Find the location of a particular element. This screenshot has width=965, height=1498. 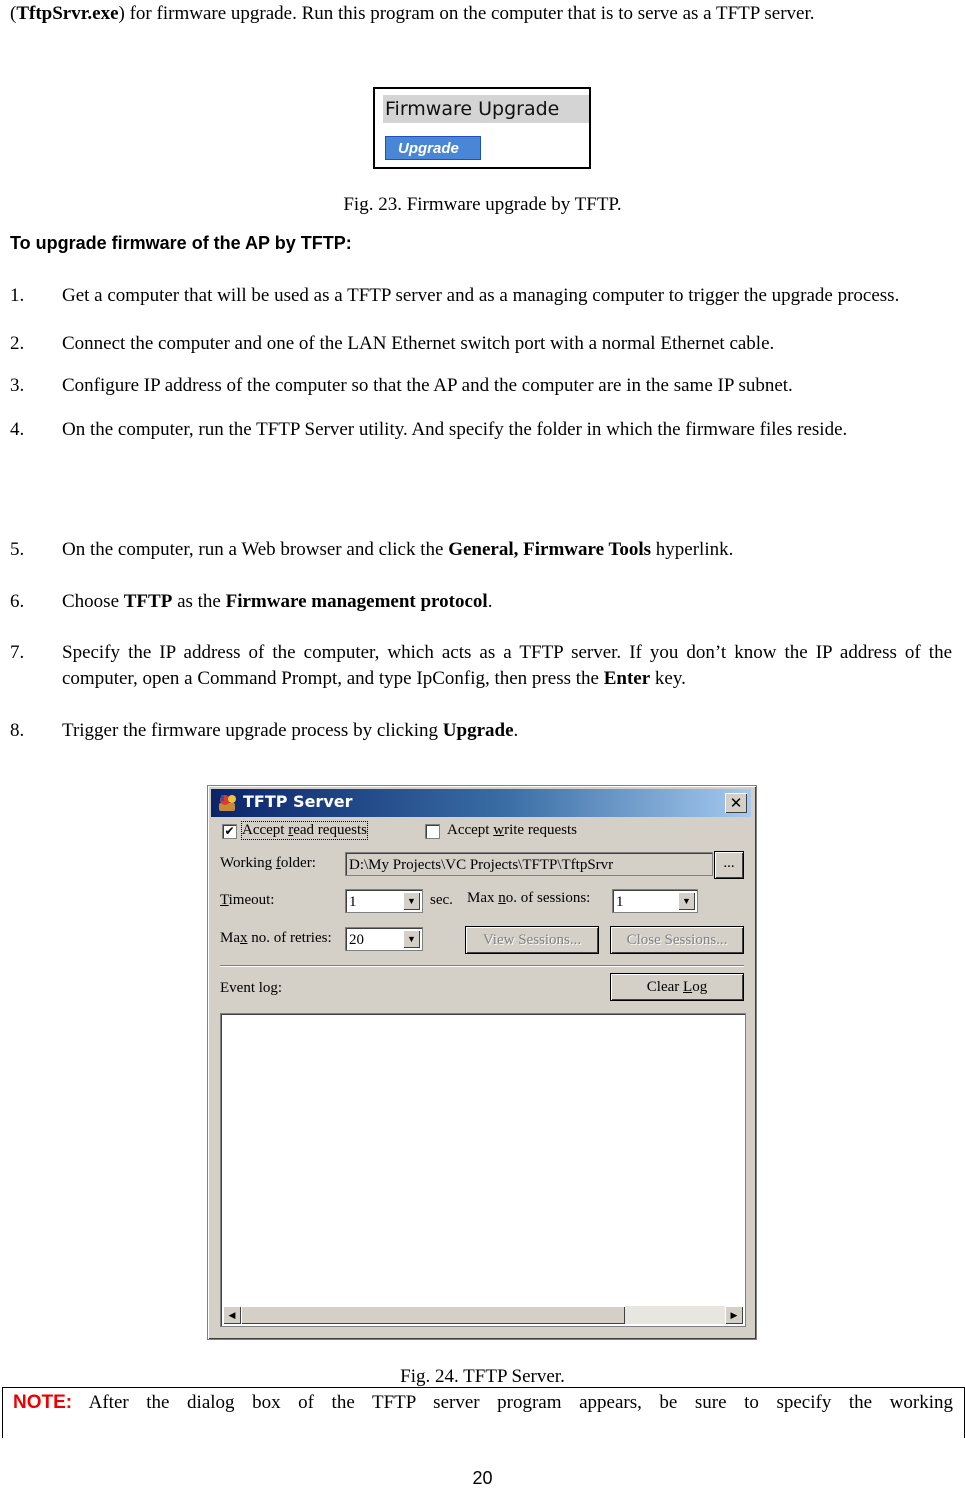

step-number: 7. is located at coordinates (17, 652).